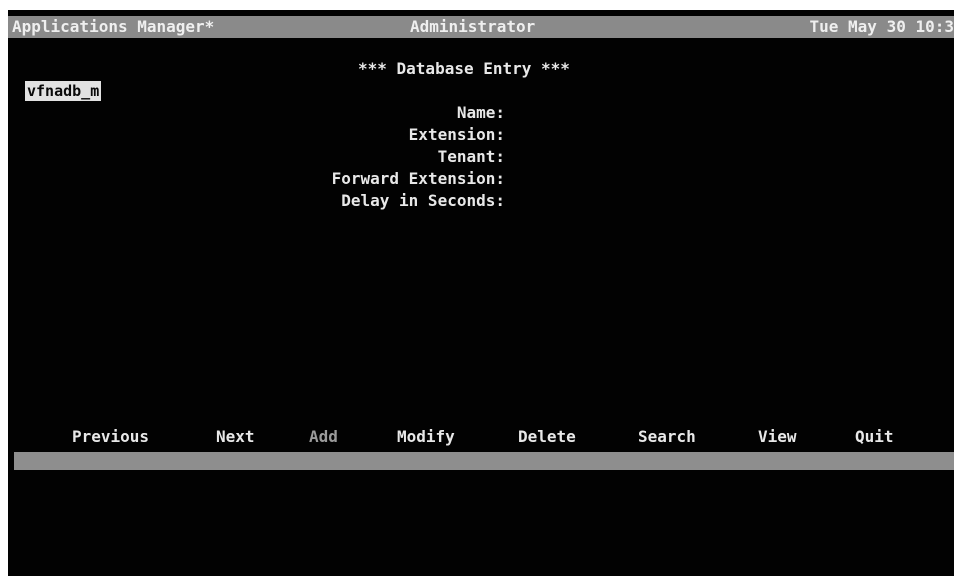 The image size is (954, 576). Describe the element at coordinates (456, 134) in the screenshot. I see `extension-label: Extension:` at that location.